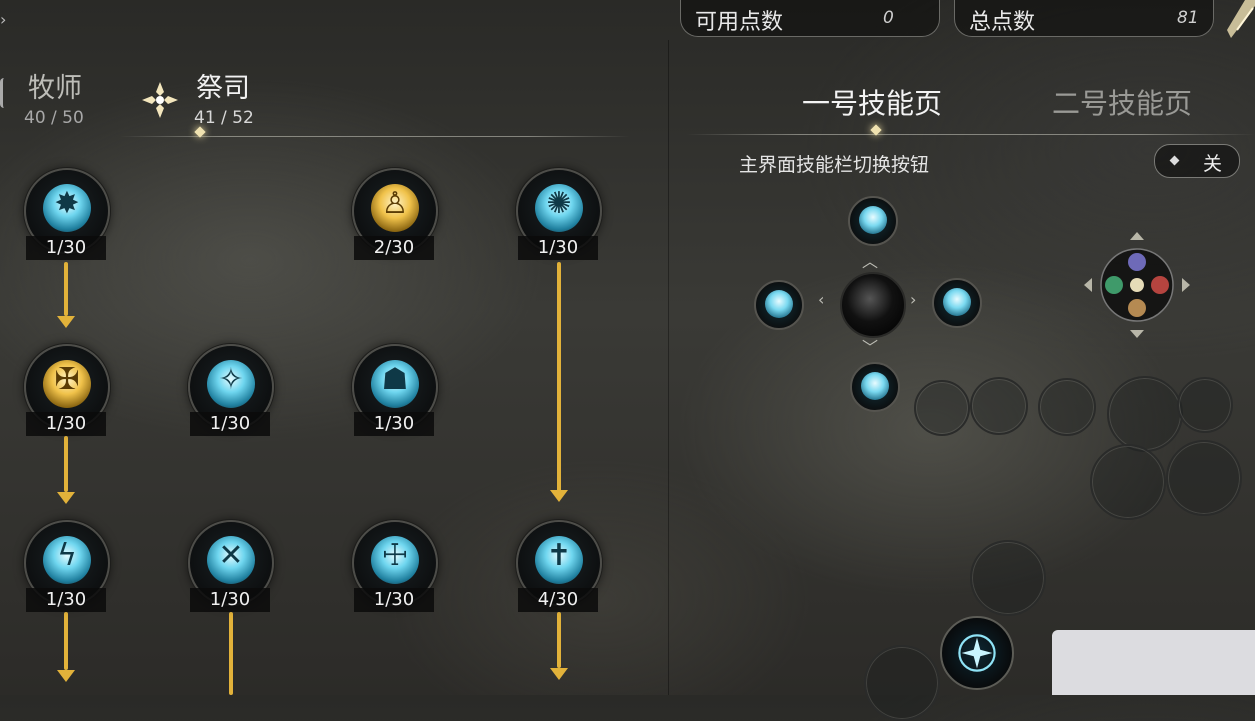 The height and width of the screenshot is (721, 1255). Describe the element at coordinates (1084, 18) in the screenshot. I see `total-points-pill: 总点数 81` at that location.